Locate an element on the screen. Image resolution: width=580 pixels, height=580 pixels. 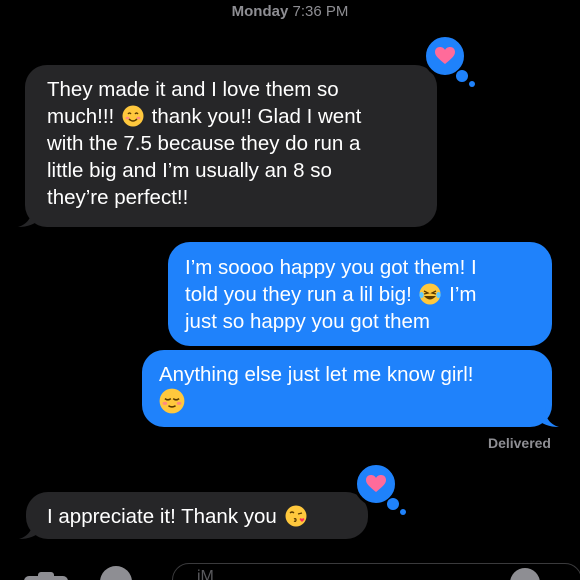
message-text-line: little big and I’m usually an 8 so is located at coordinates (189, 170).